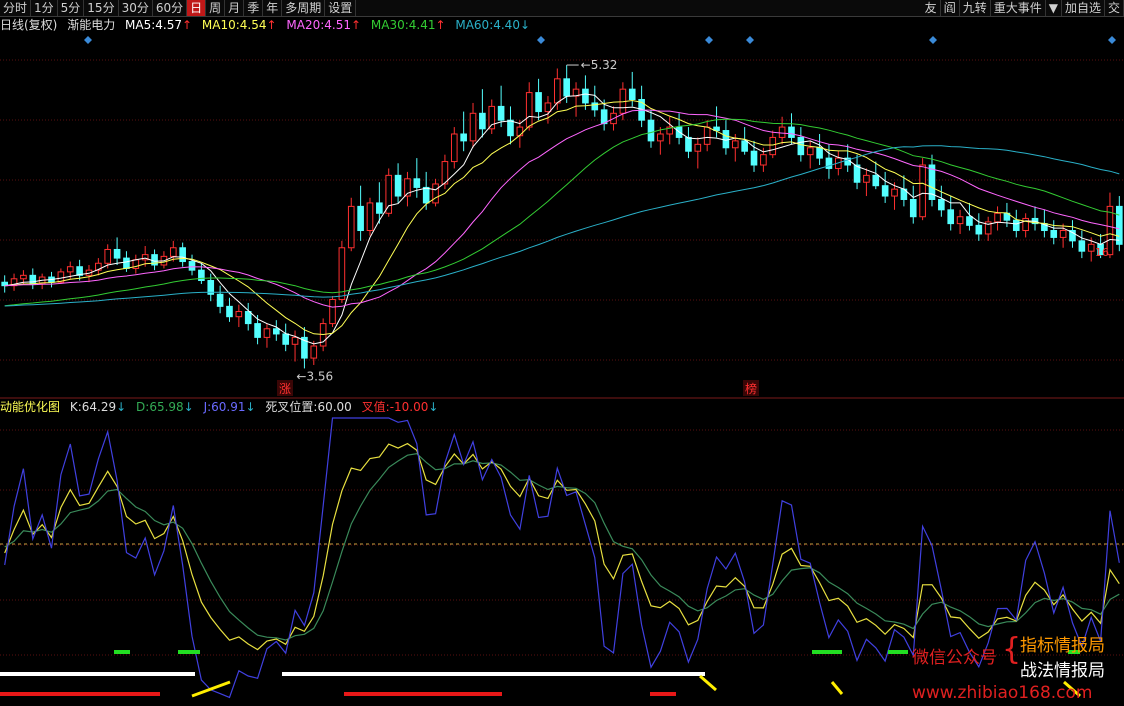 The width and height of the screenshot is (1124, 706). What do you see at coordinates (143, 407) in the screenshot?
I see `d-label: D:` at bounding box center [143, 407].